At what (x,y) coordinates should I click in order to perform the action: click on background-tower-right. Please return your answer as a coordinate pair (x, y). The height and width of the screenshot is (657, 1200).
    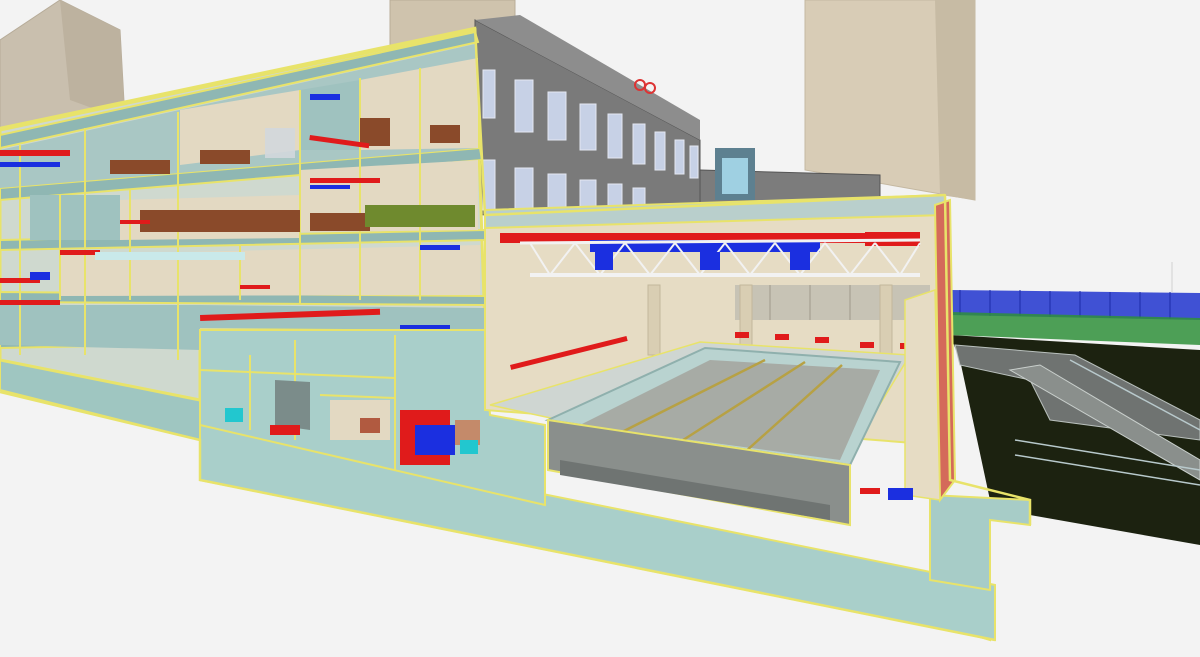
    Looking at the image, I should click on (890, 100).